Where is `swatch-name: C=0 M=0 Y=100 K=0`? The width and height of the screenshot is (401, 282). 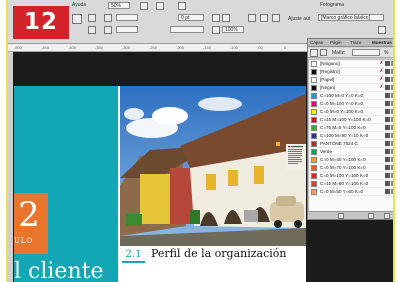
swatch-name: C=0 M=0 Y=100 K=0 is located at coordinates (342, 111).